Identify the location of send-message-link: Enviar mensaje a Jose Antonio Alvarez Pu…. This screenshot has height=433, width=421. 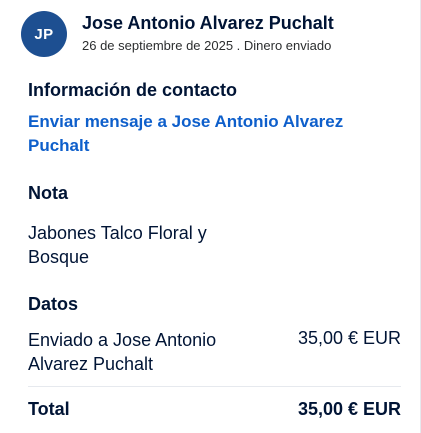
(208, 134).